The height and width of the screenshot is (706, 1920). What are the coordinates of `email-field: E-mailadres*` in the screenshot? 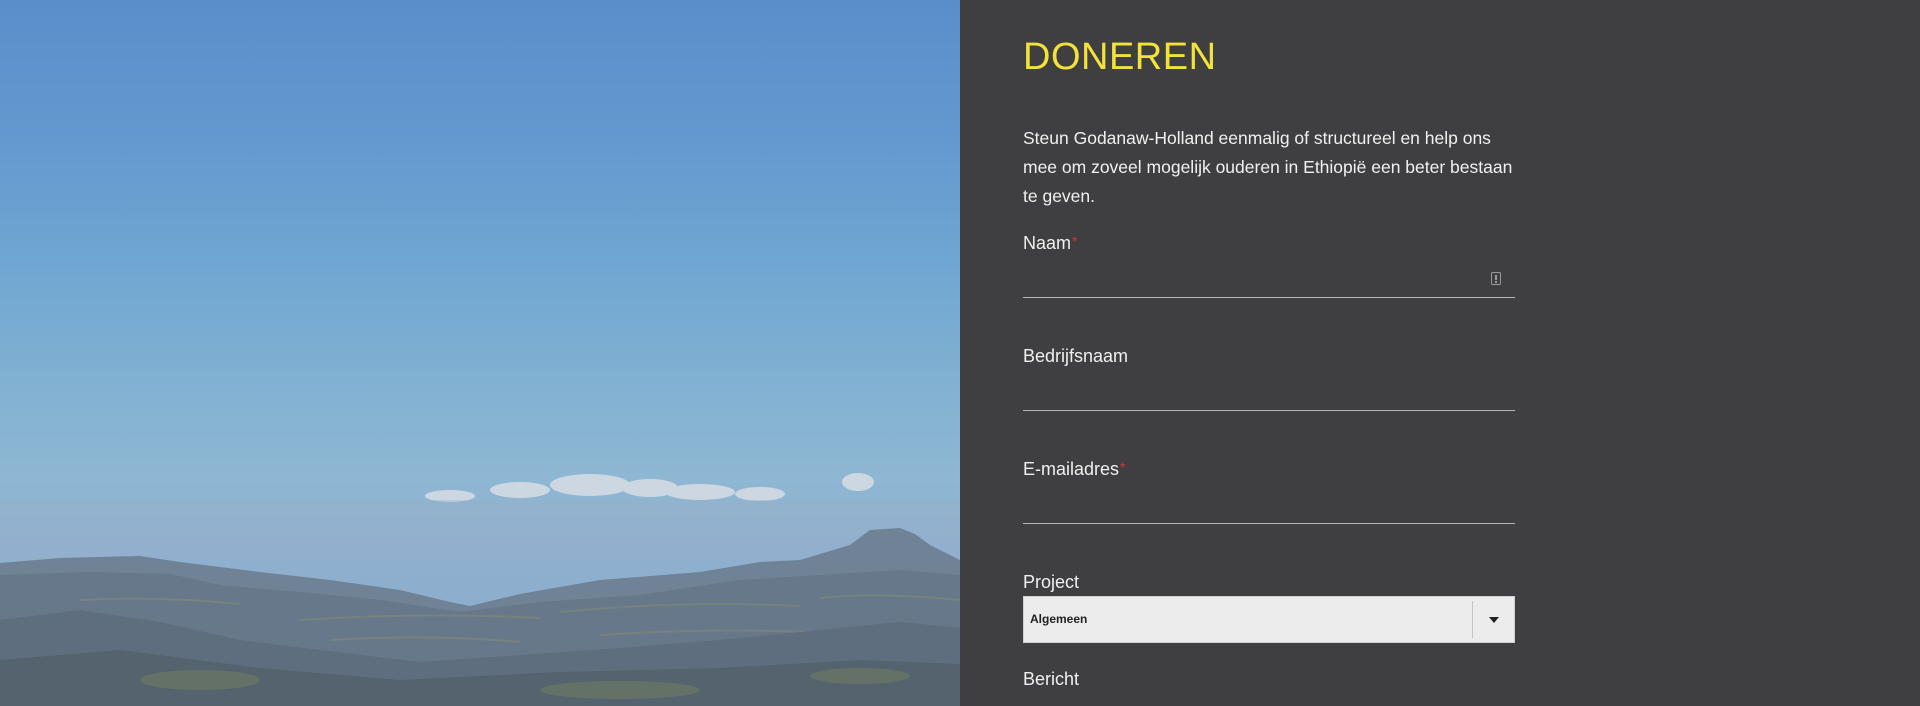 It's located at (1269, 491).